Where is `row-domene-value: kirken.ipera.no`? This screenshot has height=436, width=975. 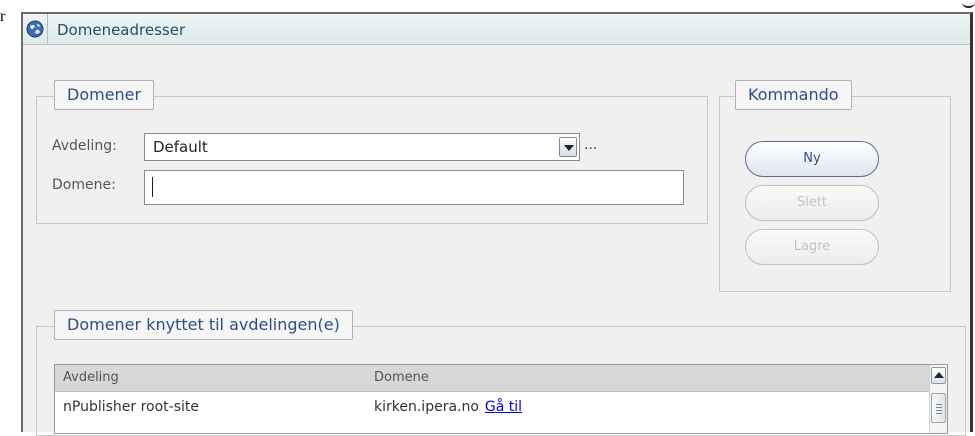
row-domene-value: kirken.ipera.no is located at coordinates (426, 407).